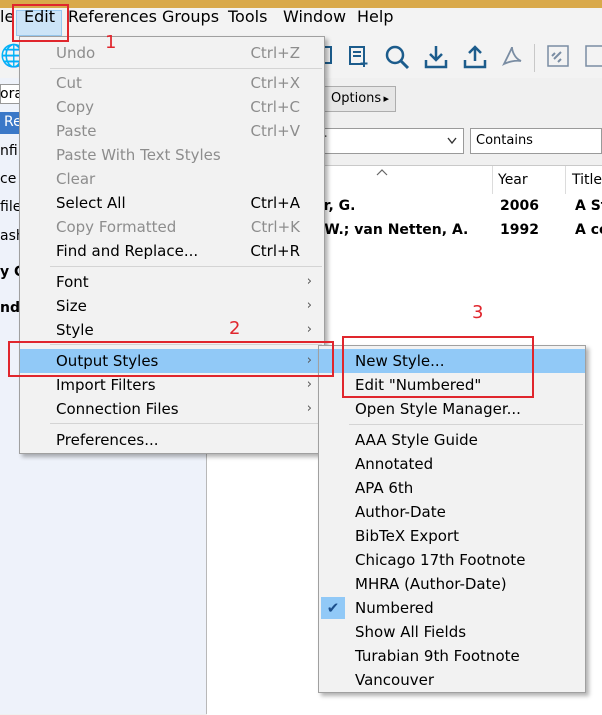  Describe the element at coordinates (10, 236) in the screenshot. I see `left-text-fragment: ash` at that location.